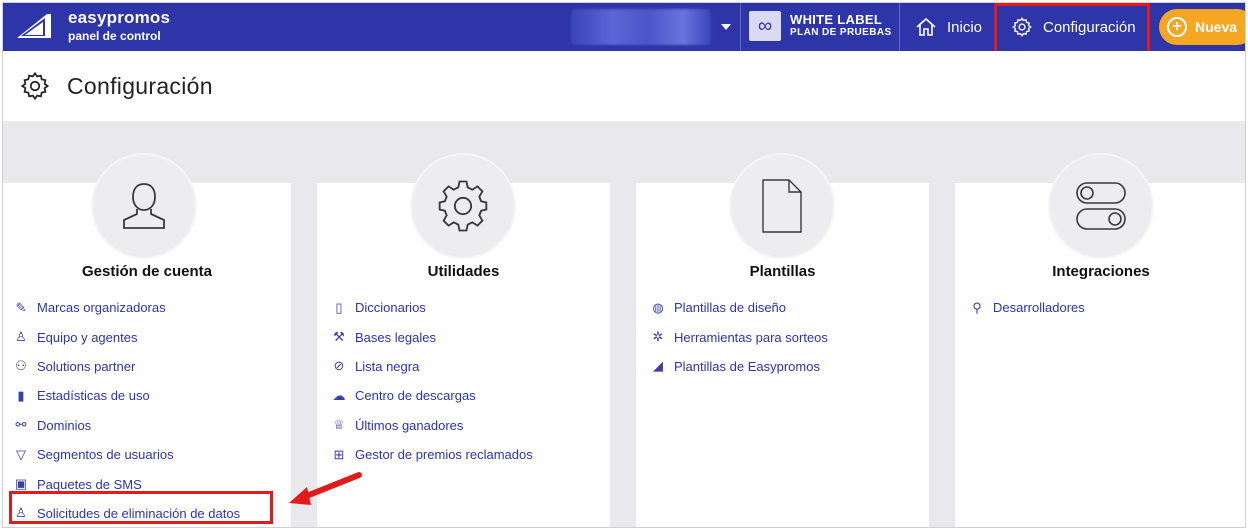 This screenshot has height=530, width=1248. I want to click on link-herramientas-para-sorteos: ✲ Herramientas para sorteos, so click(739, 336).